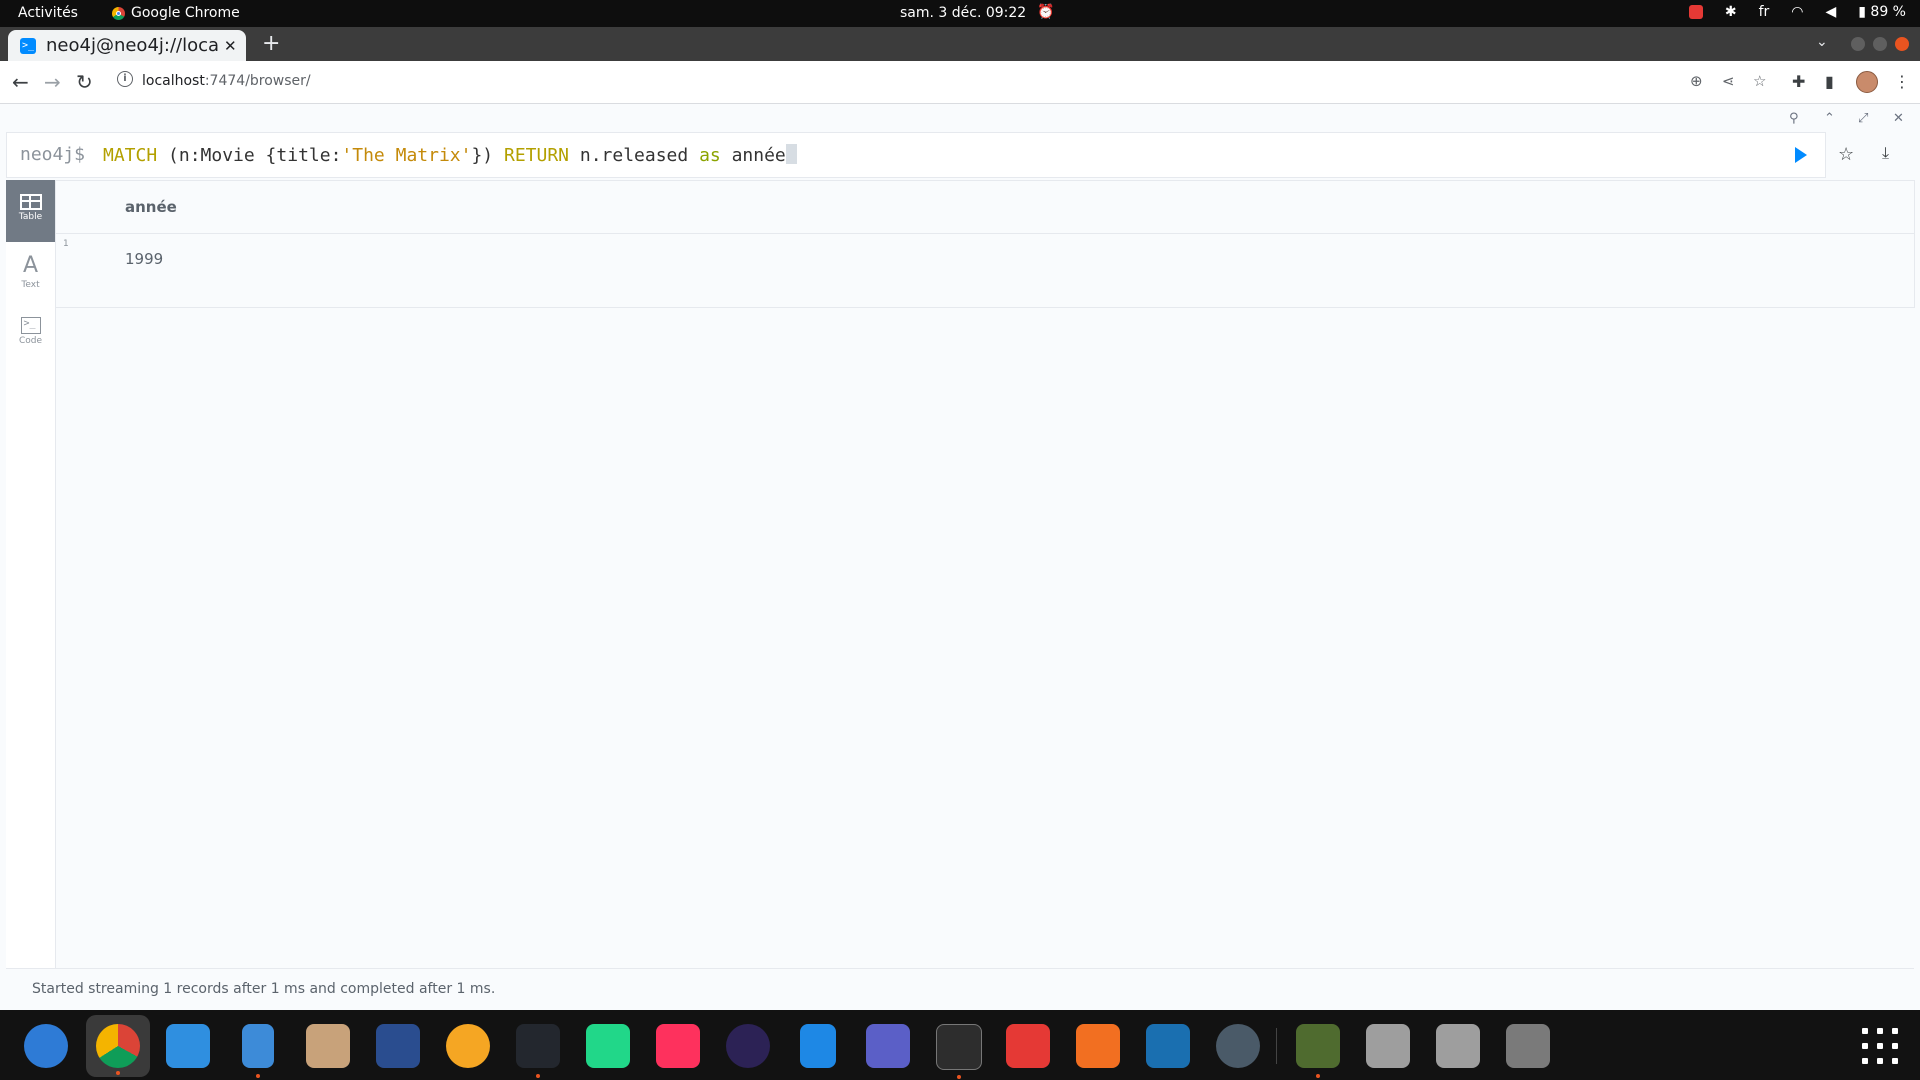 This screenshot has height=1080, width=1920. Describe the element at coordinates (1728, 81) in the screenshot. I see `share-icon: ⋖` at that location.